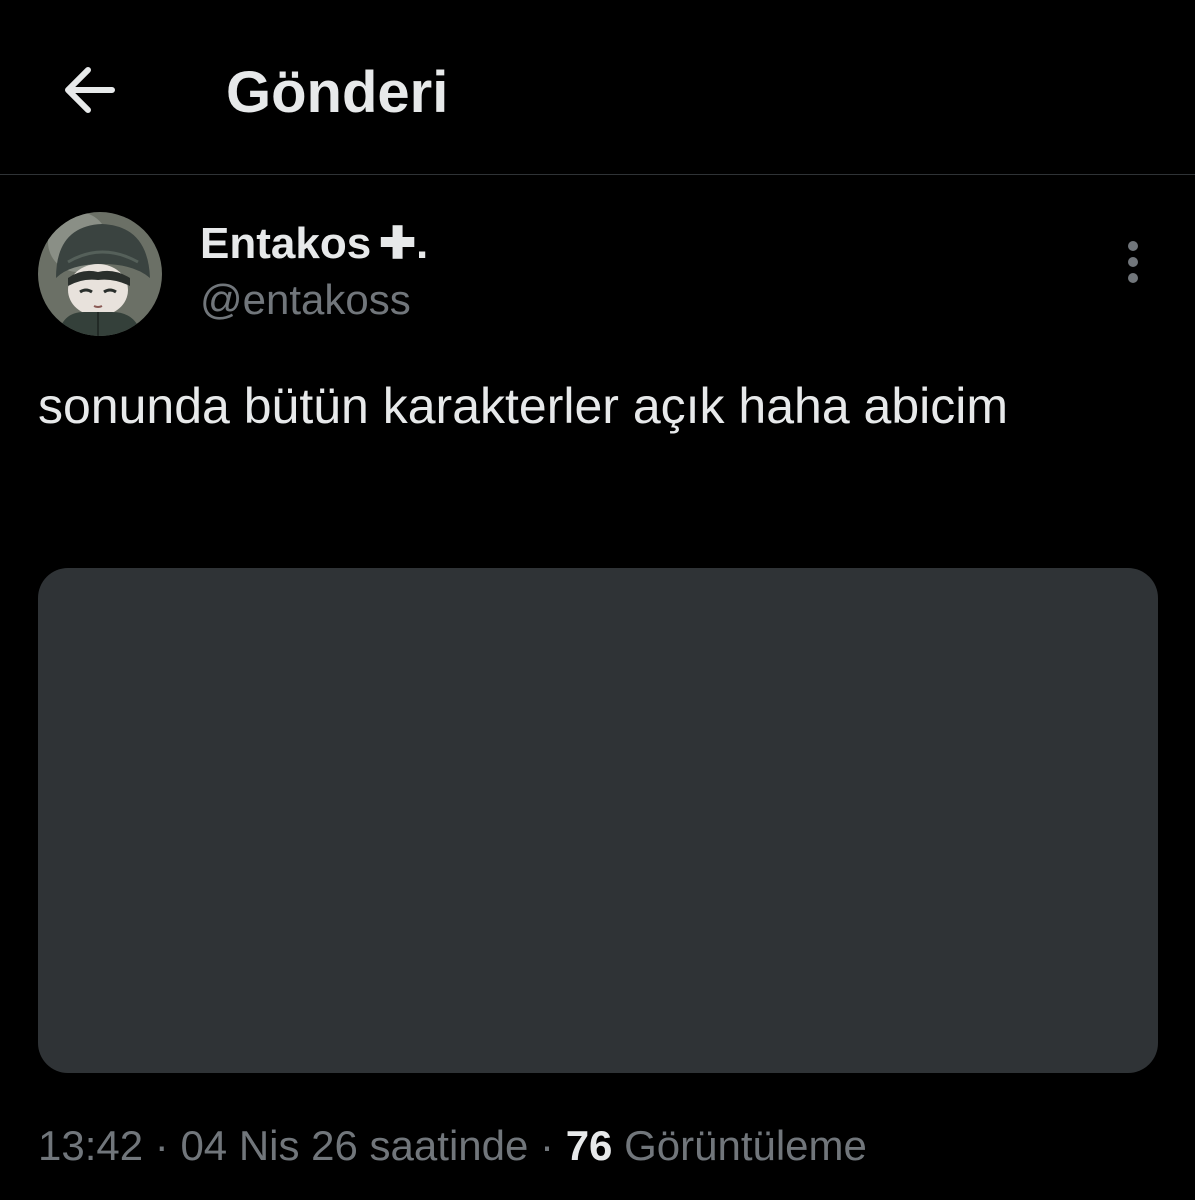 The image size is (1195, 1200). I want to click on views-label: Görüntüleme, so click(745, 1145).